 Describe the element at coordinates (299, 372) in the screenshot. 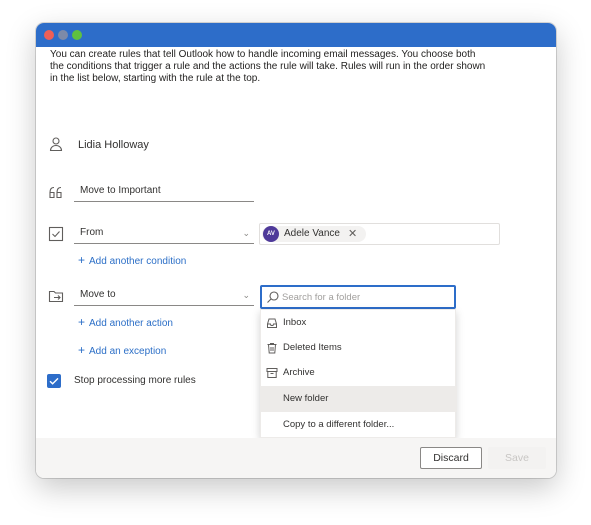

I see `folder-option-label: Archive` at that location.